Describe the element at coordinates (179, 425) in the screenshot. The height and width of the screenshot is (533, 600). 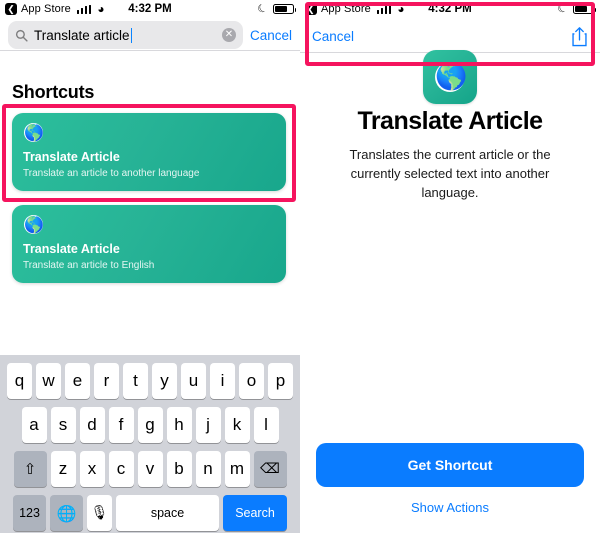
I see `key-h: h` at that location.